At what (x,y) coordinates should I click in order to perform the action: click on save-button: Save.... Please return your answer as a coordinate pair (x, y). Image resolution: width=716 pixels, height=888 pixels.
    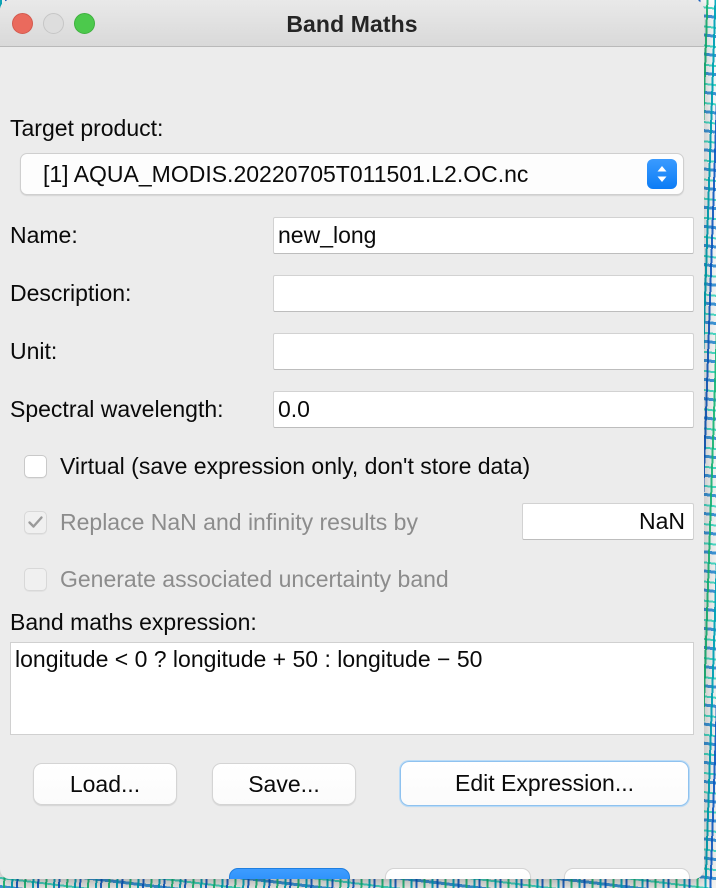
    Looking at the image, I should click on (284, 784).